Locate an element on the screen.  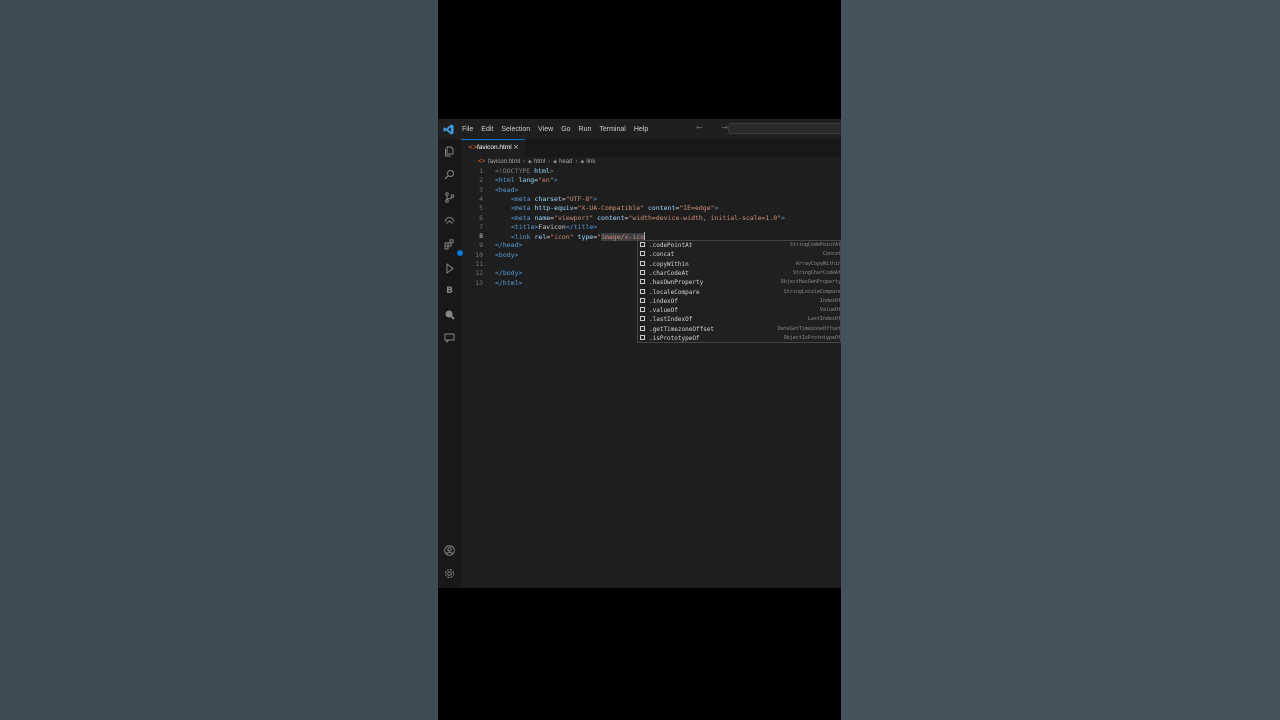
string-token: "IE=edge" is located at coordinates (697, 208).